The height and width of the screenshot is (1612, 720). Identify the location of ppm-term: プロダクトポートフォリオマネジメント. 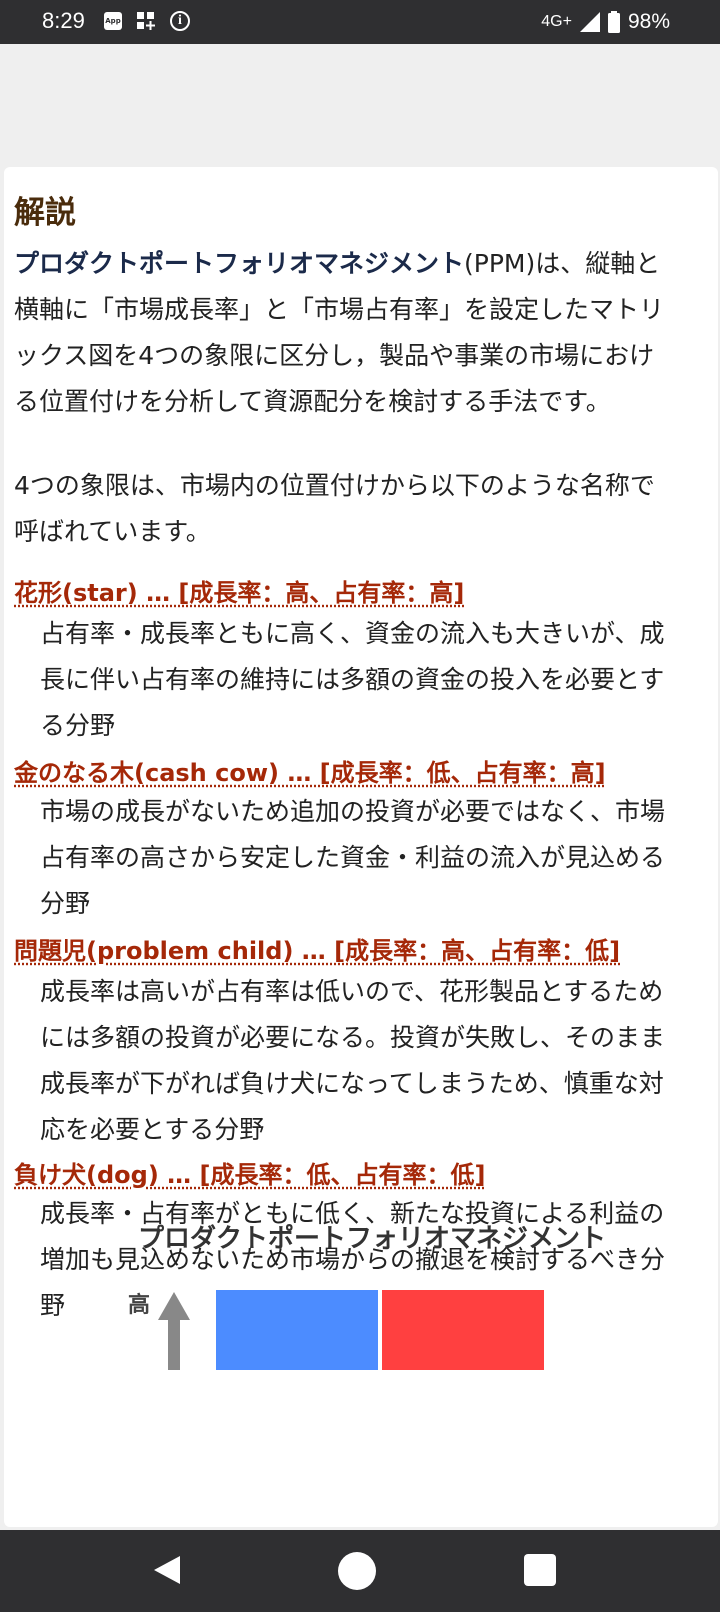
(239, 263).